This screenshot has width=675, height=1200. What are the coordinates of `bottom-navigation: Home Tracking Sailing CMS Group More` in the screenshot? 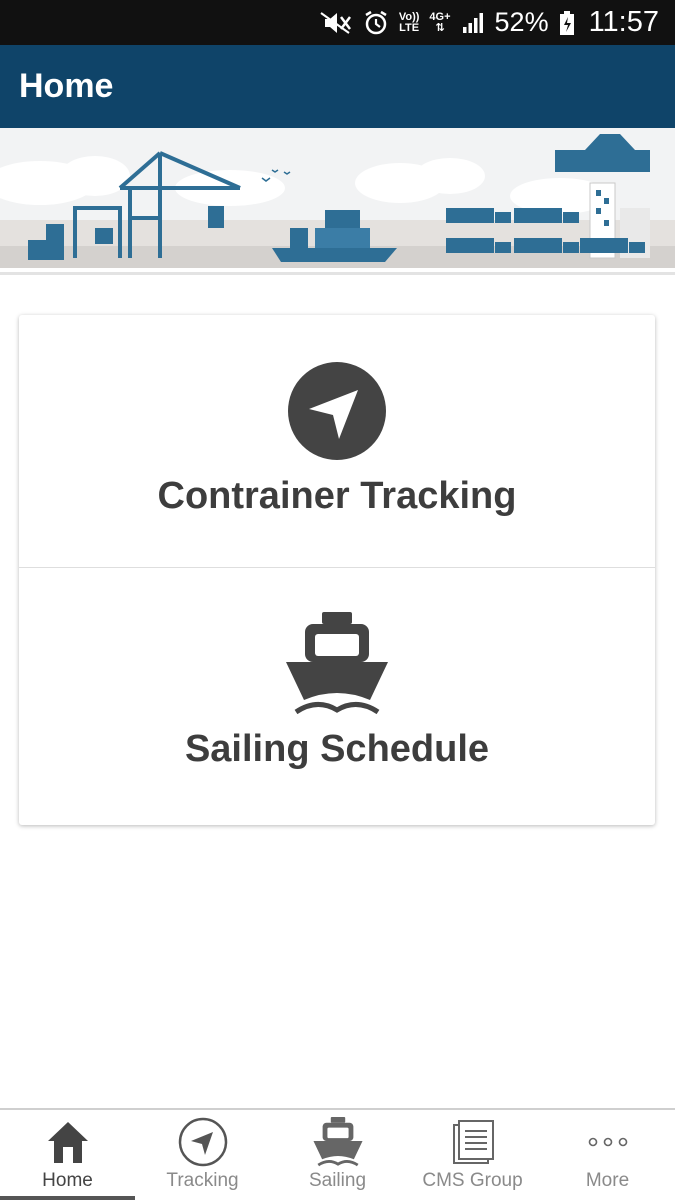 It's located at (337, 1154).